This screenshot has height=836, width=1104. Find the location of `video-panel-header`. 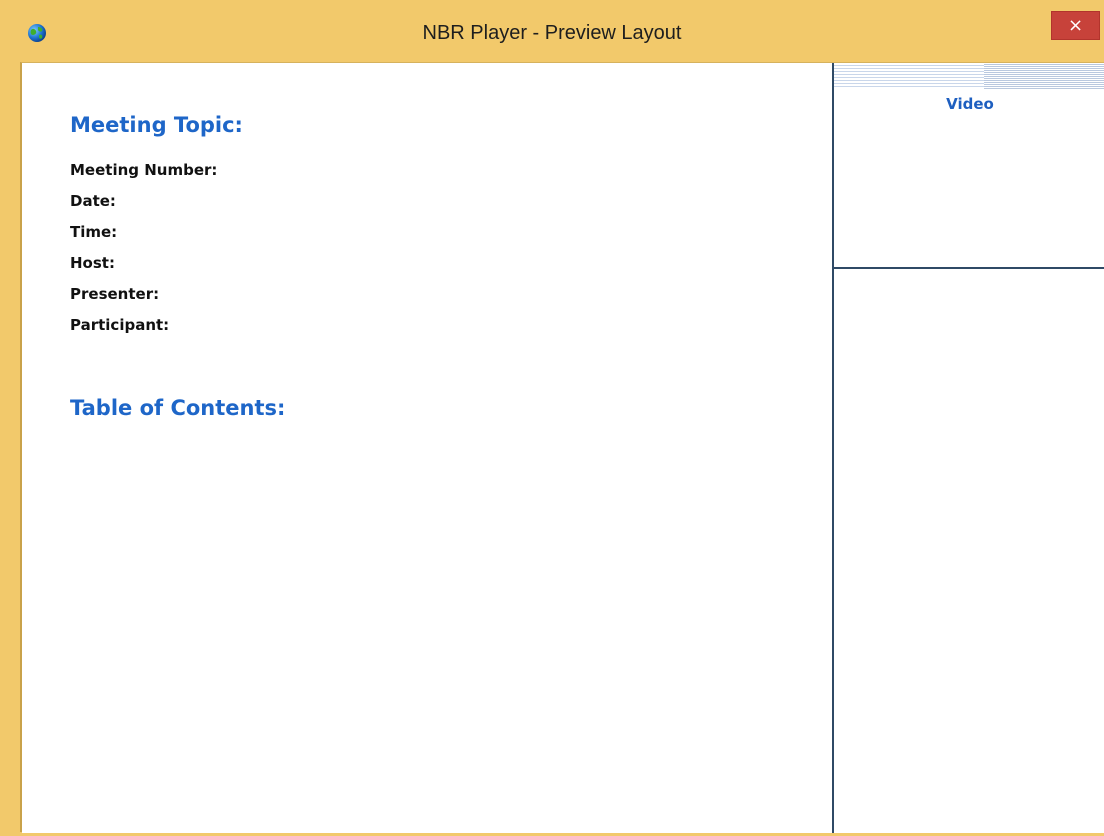

video-panel-header is located at coordinates (969, 76).